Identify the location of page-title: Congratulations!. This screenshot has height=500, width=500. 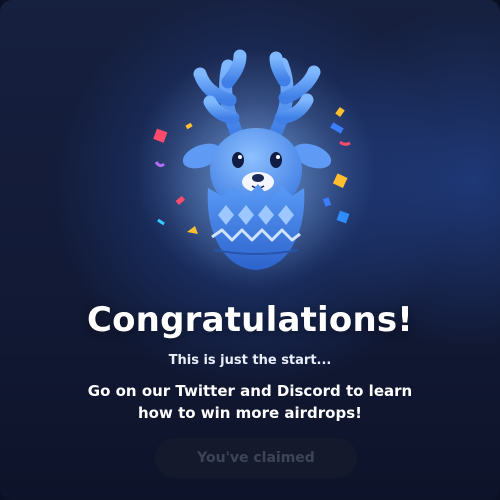
(250, 320).